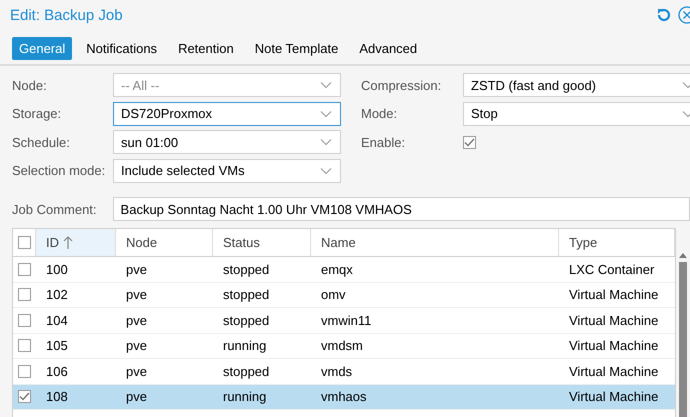  I want to click on sort-arrow-icon, so click(68, 243).